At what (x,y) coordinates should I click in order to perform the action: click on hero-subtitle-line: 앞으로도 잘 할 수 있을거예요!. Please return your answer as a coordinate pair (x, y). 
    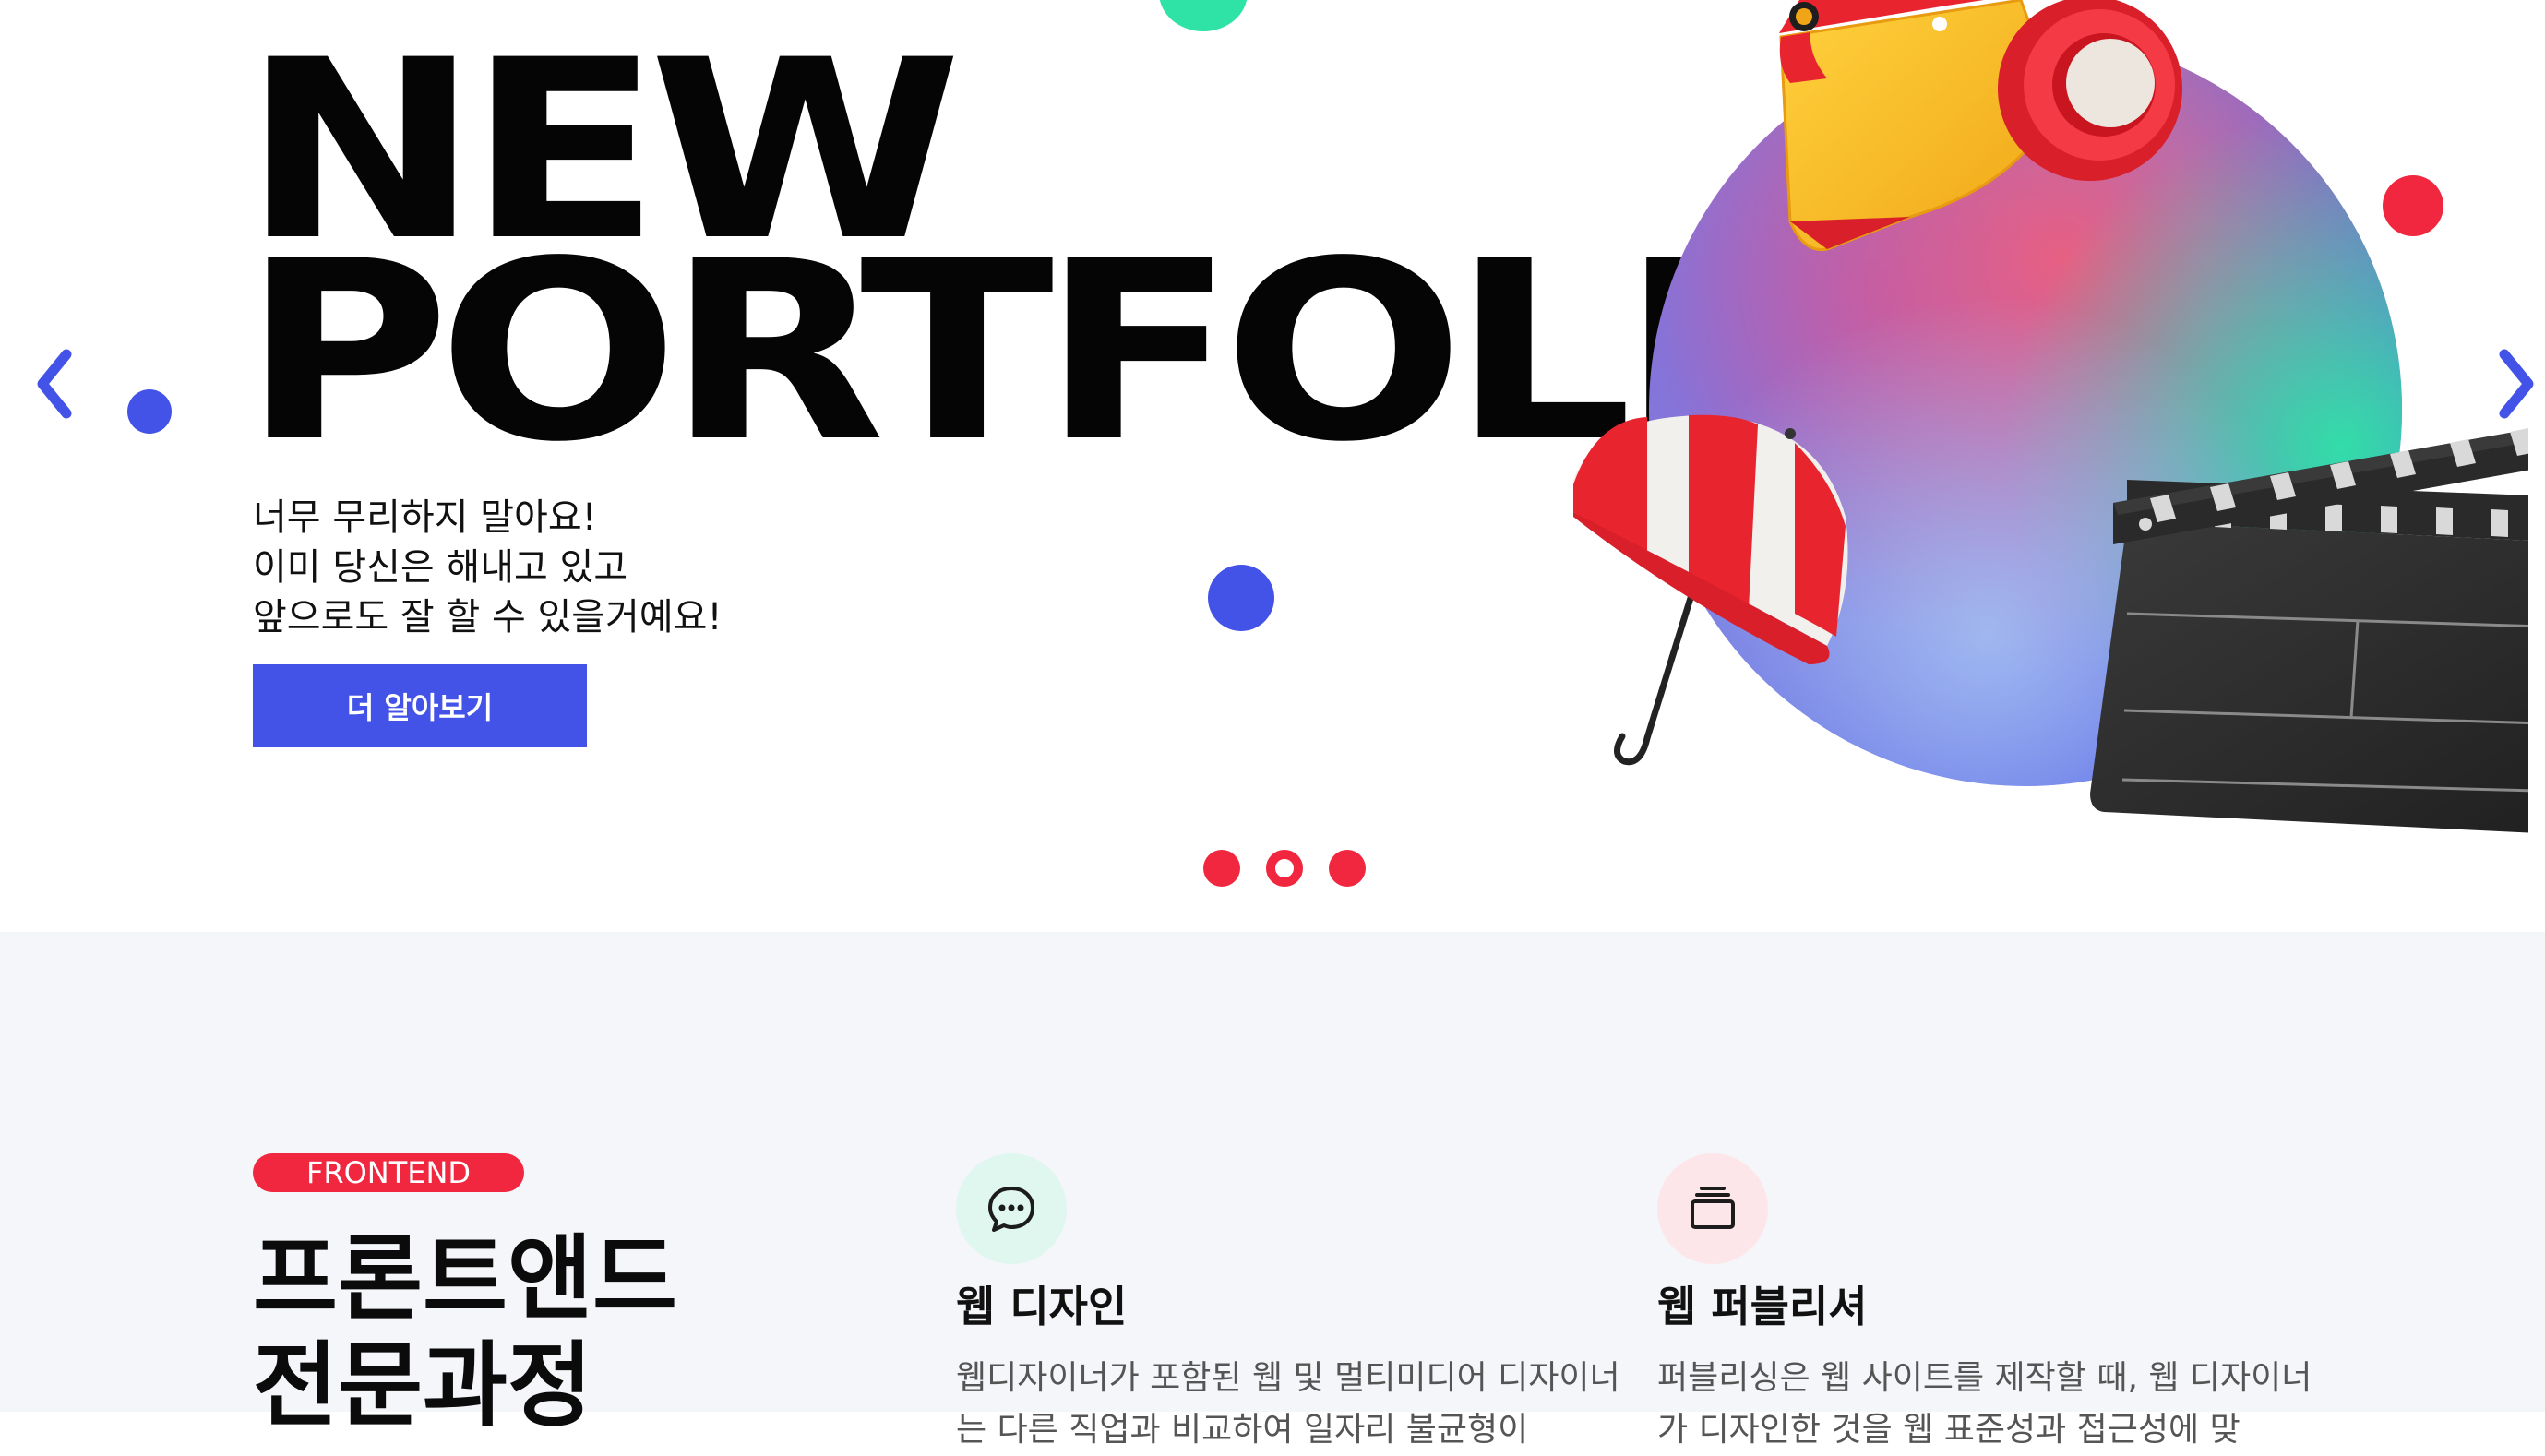
    Looking at the image, I should click on (488, 617).